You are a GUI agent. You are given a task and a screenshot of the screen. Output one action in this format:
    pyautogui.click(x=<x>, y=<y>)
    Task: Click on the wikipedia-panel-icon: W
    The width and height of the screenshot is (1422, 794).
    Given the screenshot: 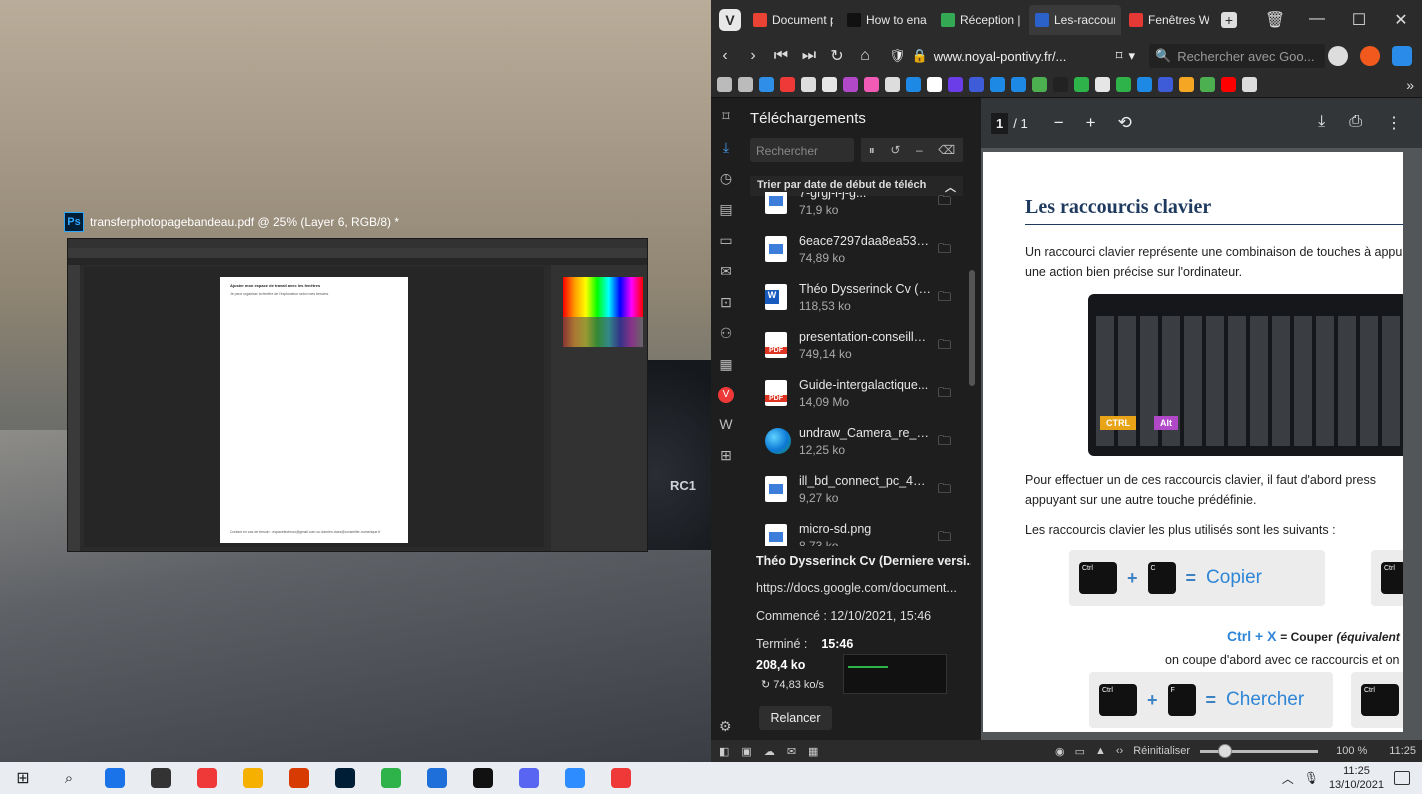 What is the action you would take?
    pyautogui.click(x=726, y=425)
    